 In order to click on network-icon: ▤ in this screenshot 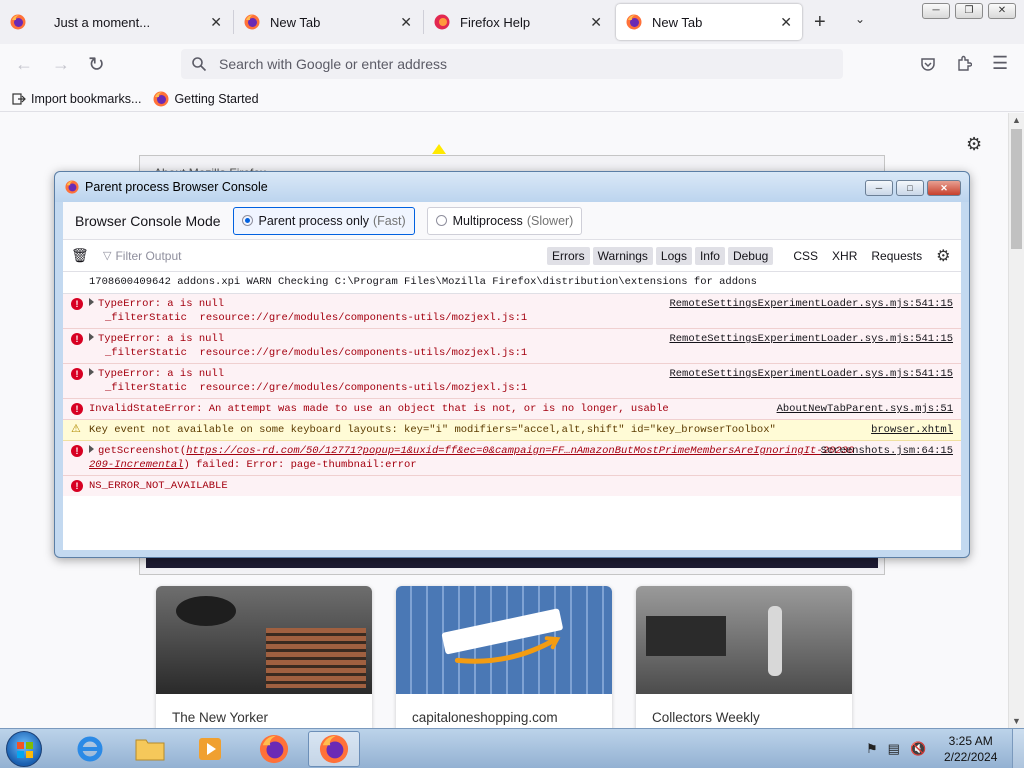, I will do `click(894, 749)`.